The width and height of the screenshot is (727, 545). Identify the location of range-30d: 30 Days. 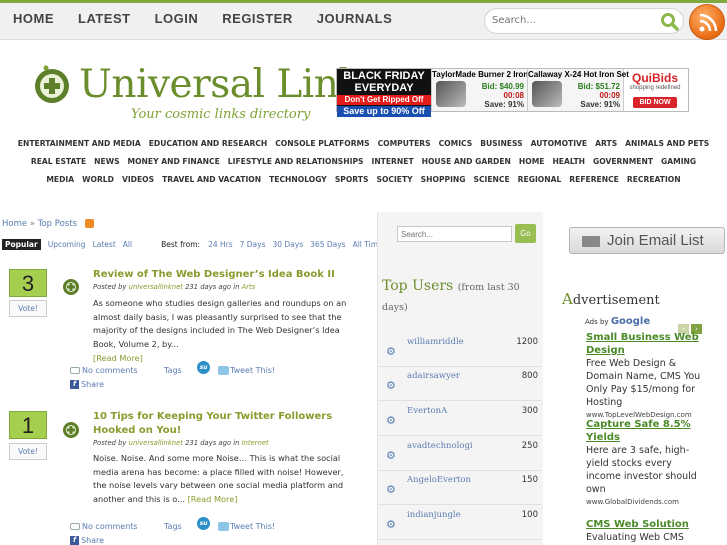
(288, 244).